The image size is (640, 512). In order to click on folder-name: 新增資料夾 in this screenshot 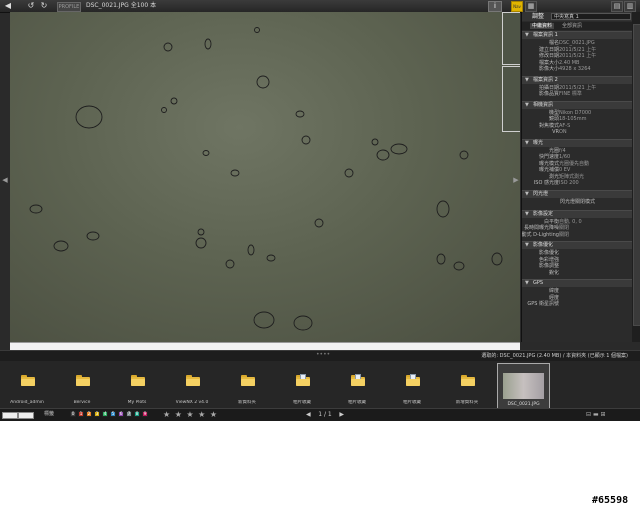, I will do `click(467, 402)`.